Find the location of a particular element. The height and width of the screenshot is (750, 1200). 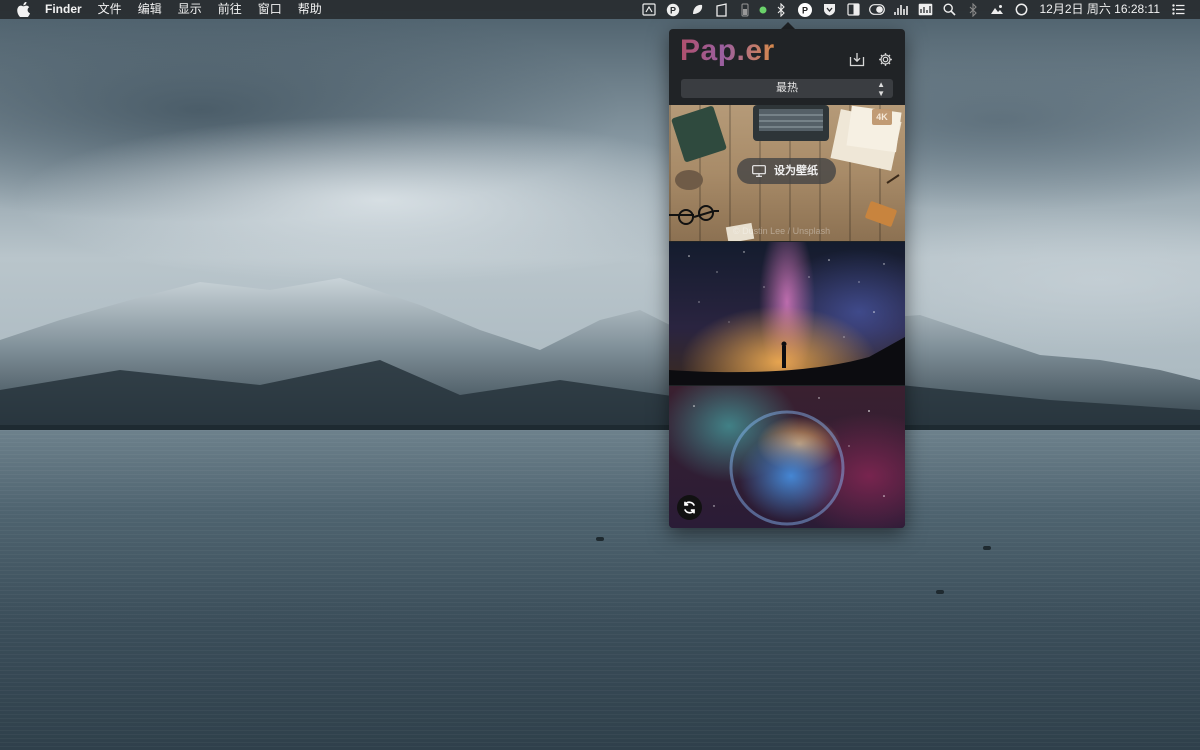

sort-select: 最热 ▲ ▼ is located at coordinates (787, 88).